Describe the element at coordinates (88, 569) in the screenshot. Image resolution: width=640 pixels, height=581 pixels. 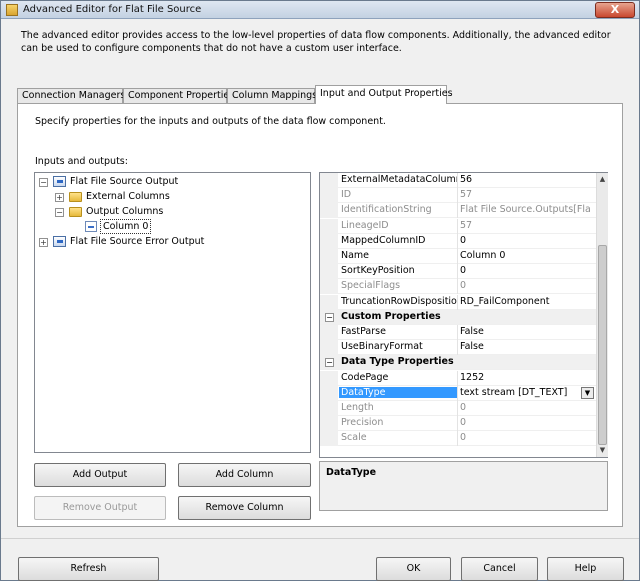
I see `refresh-button: Refresh` at that location.